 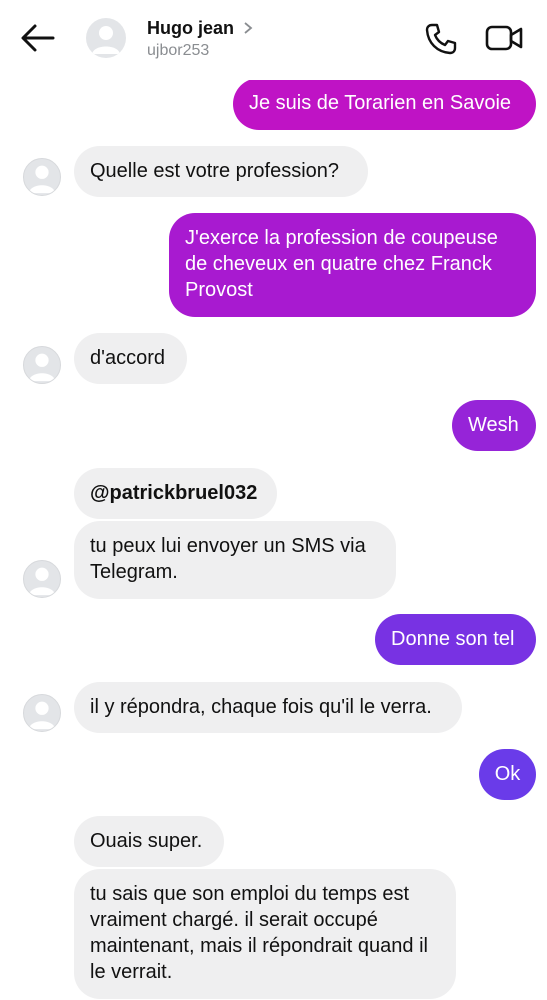 I want to click on message-text: Ouais super., so click(x=146, y=841).